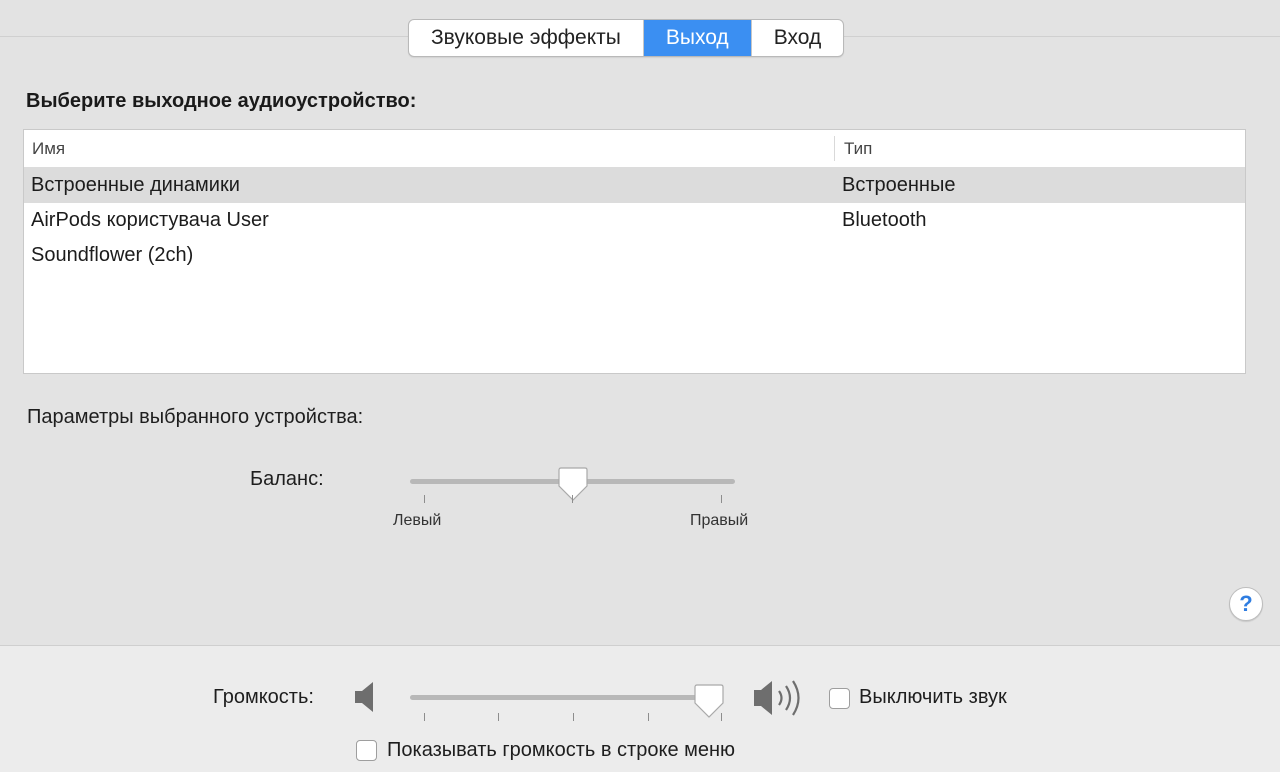  I want to click on speaker-low-icon, so click(364, 697).